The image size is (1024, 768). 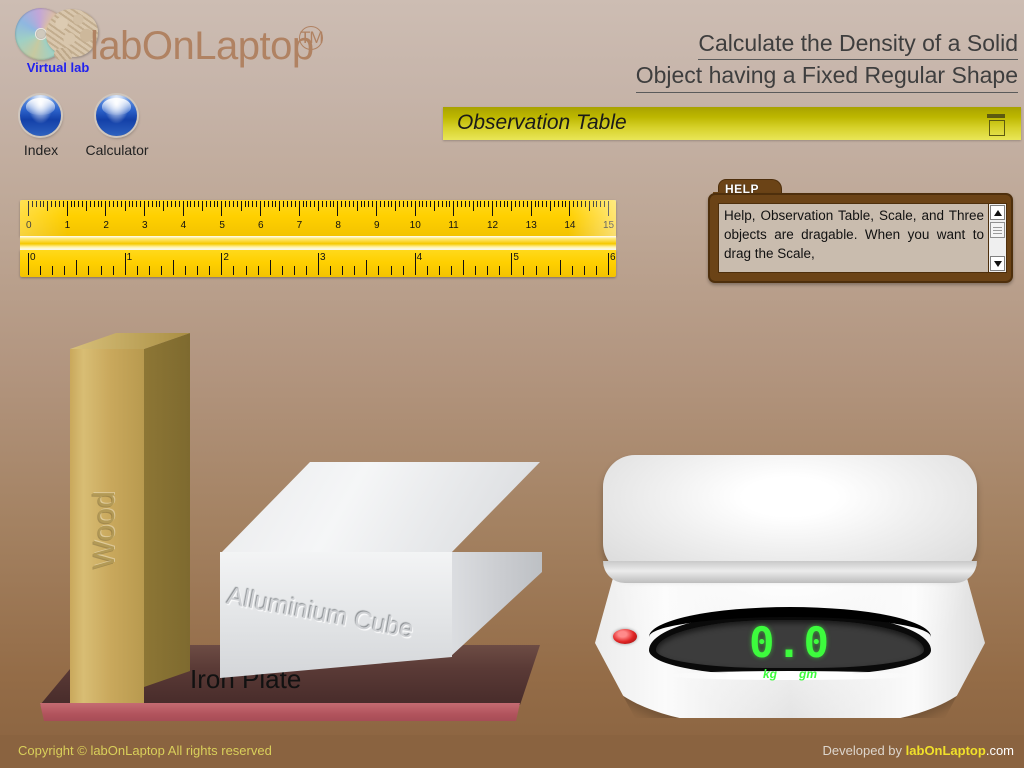 I want to click on developed-prefix: Developed by, so click(x=864, y=750).